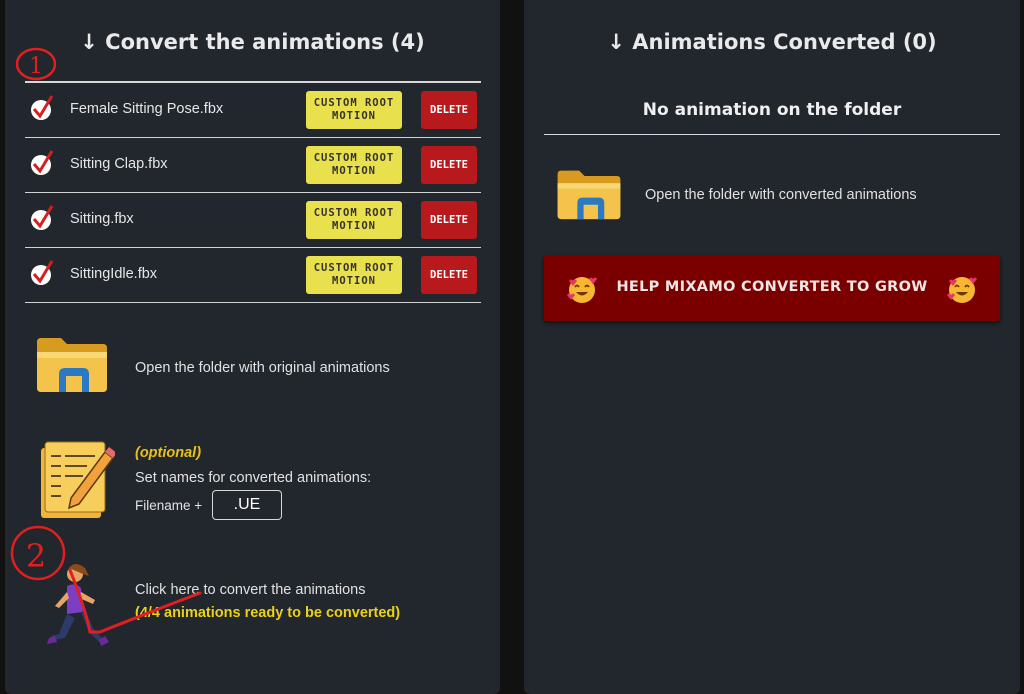  I want to click on filename-suffix-input, so click(247, 505).